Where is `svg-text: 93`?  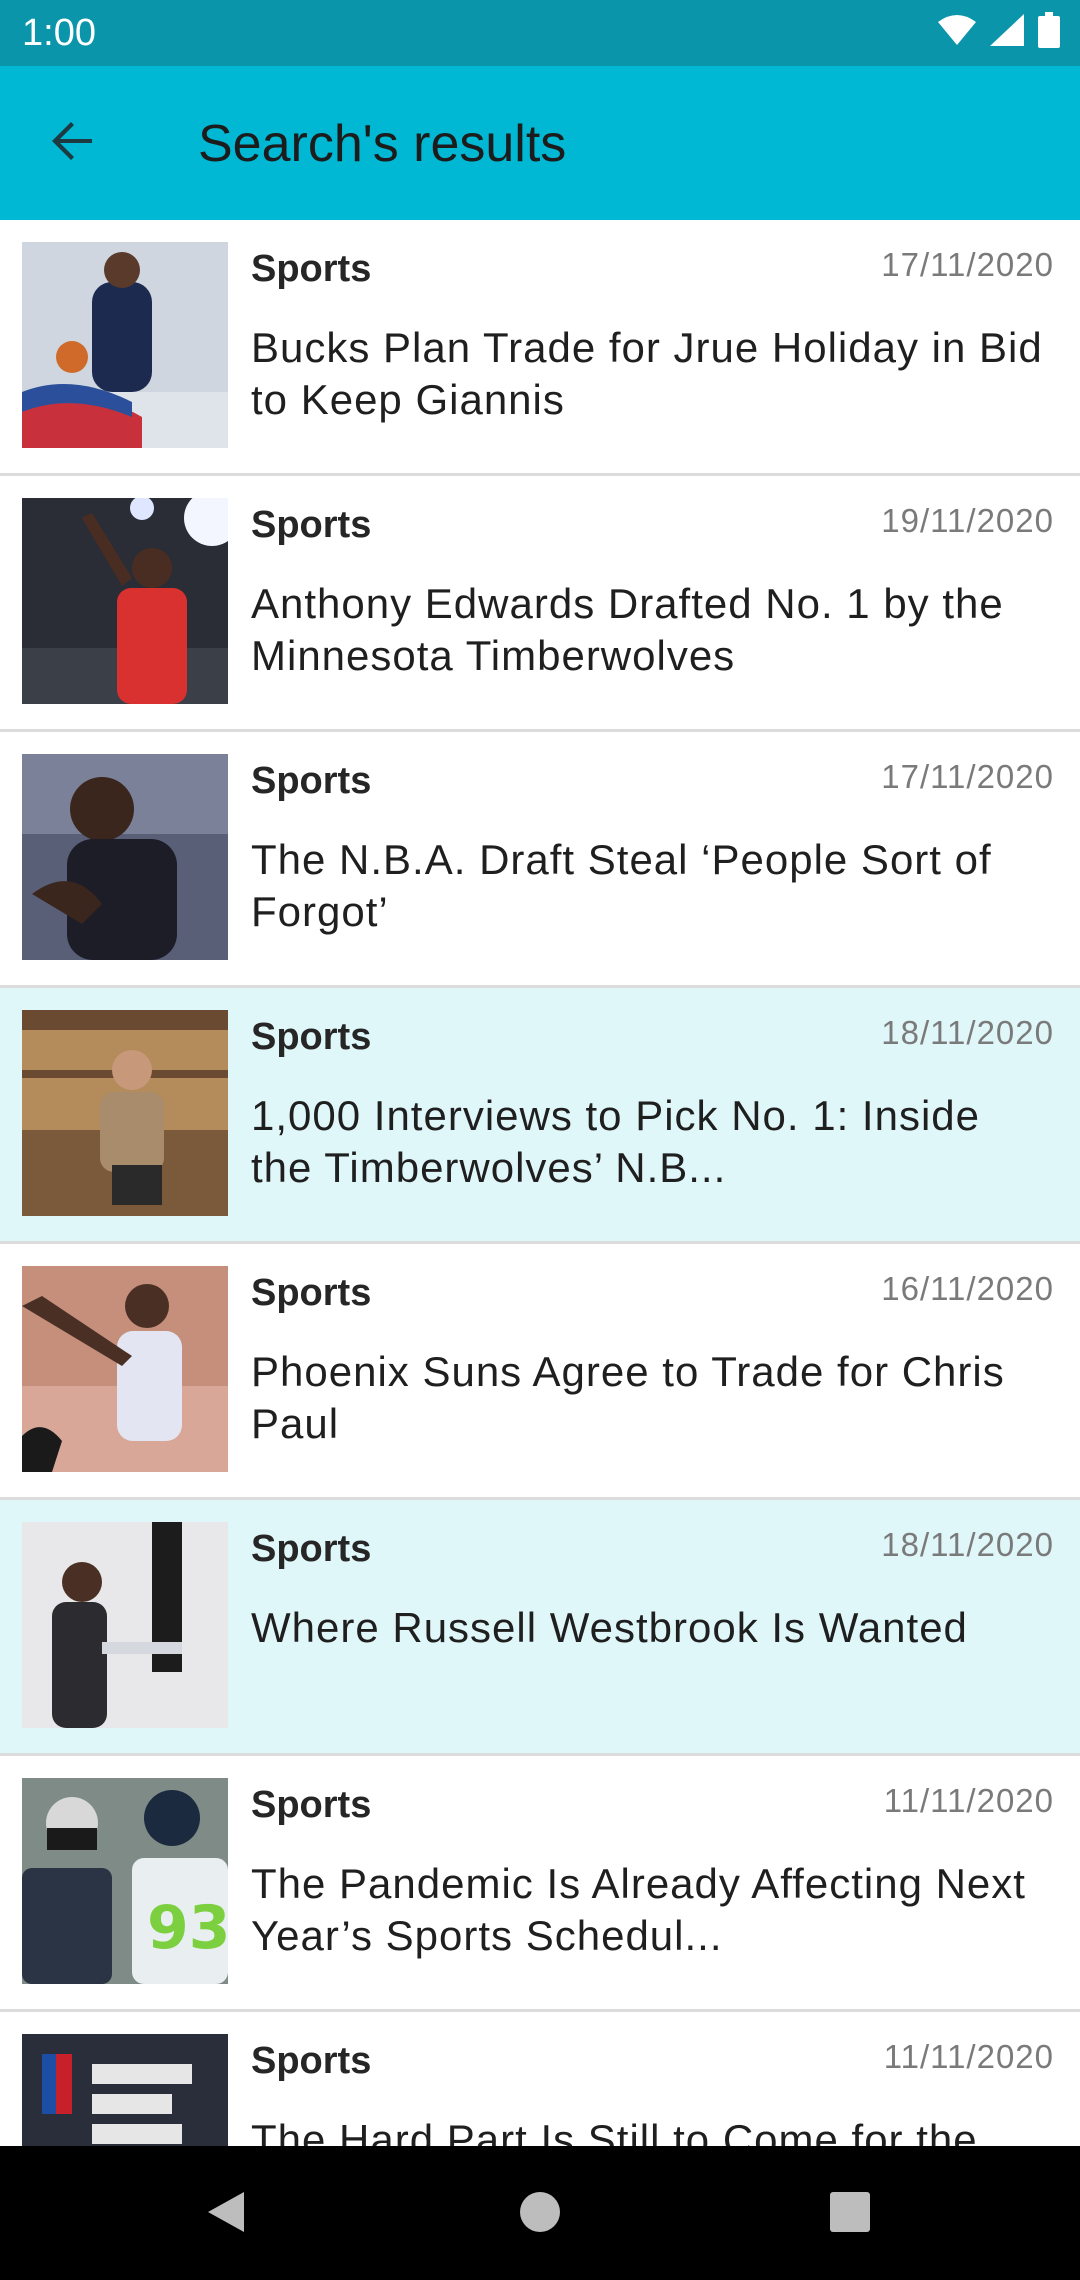 svg-text: 93 is located at coordinates (187, 1928).